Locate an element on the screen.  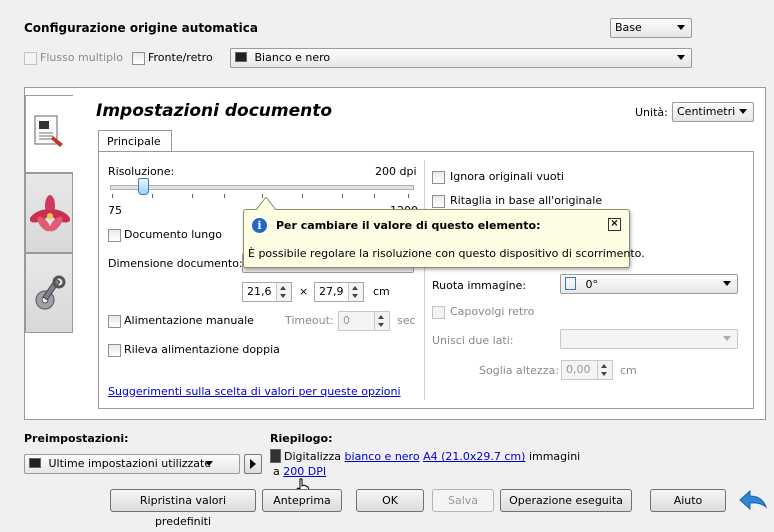
unisci-select is located at coordinates (649, 339).